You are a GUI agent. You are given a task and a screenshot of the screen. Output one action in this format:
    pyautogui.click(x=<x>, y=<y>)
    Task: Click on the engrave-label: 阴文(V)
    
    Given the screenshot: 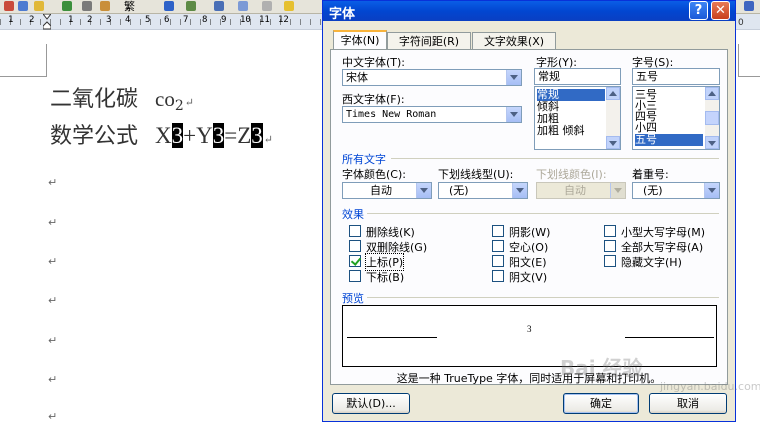 What is the action you would take?
    pyautogui.click(x=528, y=277)
    